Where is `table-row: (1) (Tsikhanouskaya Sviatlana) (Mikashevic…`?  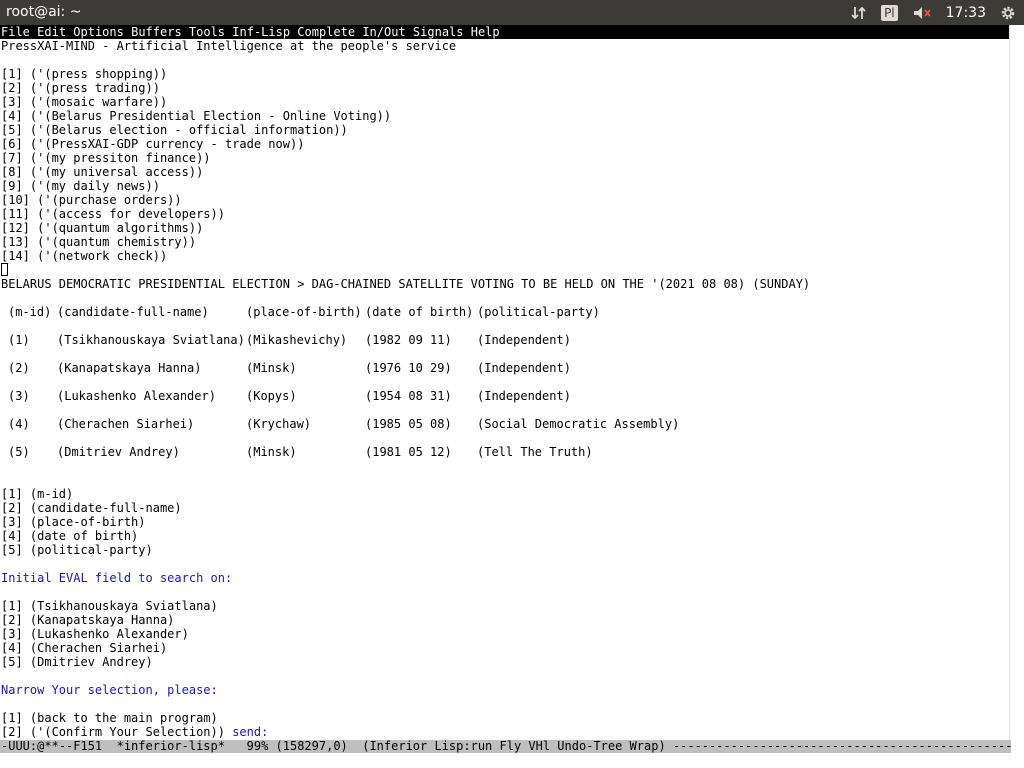 table-row: (1) (Tsikhanouskaya Sviatlana) (Mikashevic… is located at coordinates (505, 347).